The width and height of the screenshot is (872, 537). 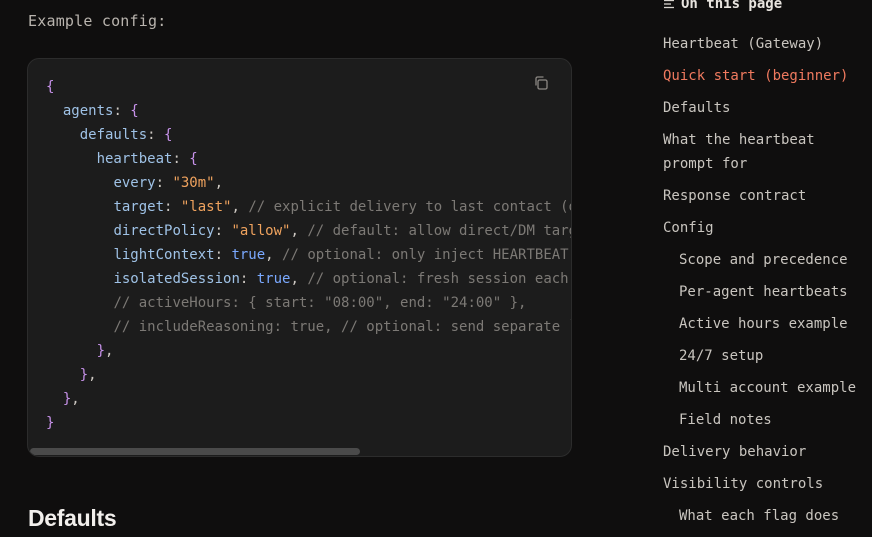 What do you see at coordinates (767, 484) in the screenshot?
I see `toc-item: Visibility controls` at bounding box center [767, 484].